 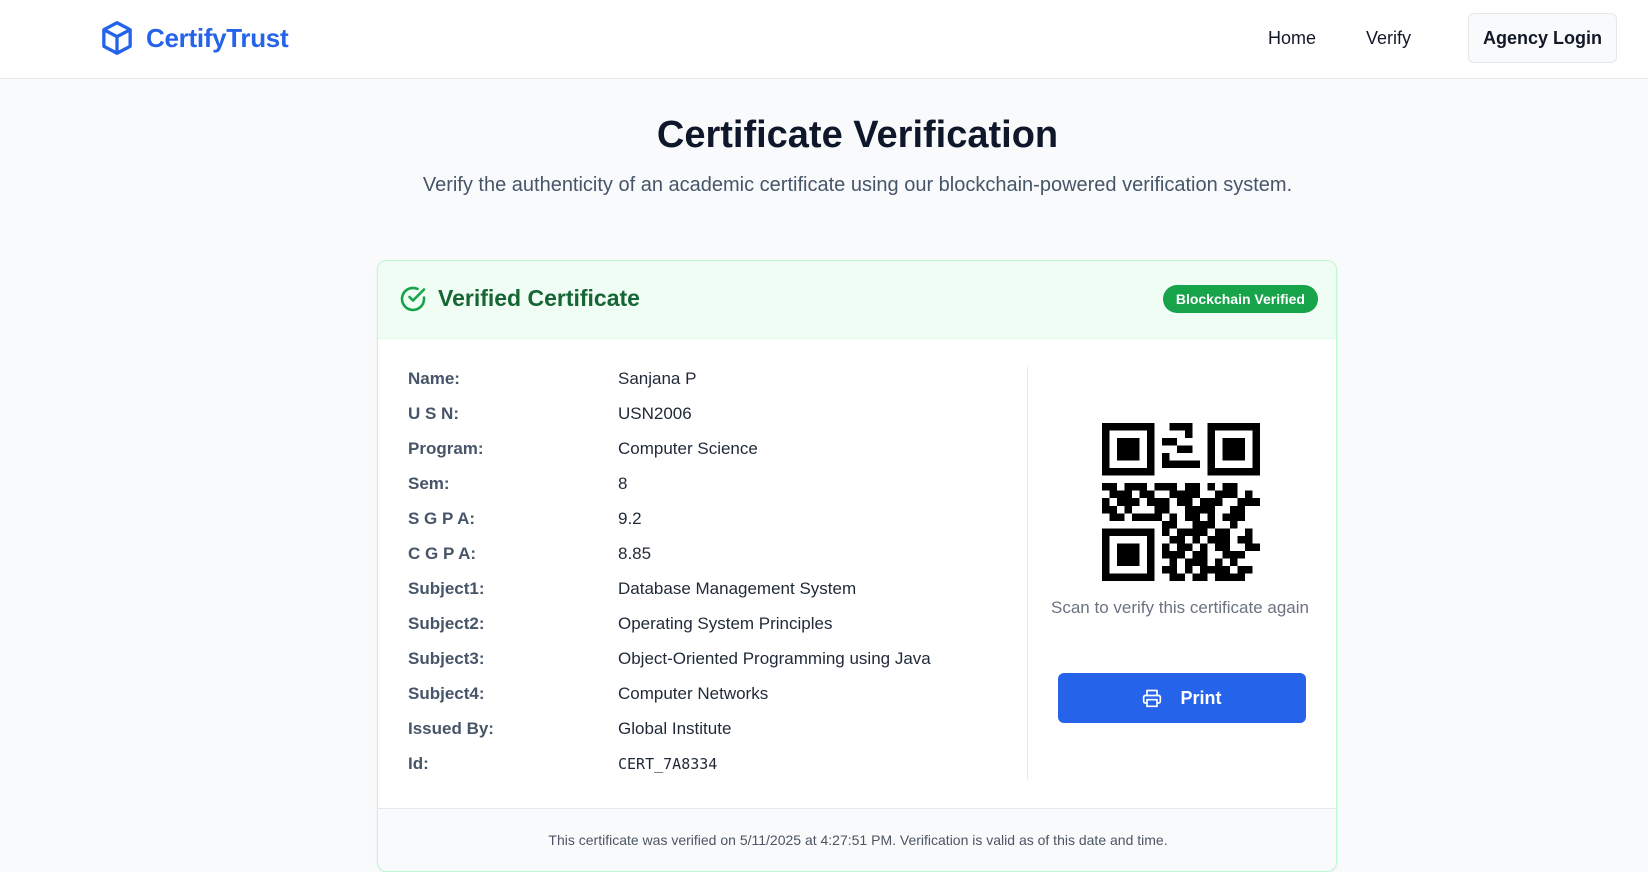 What do you see at coordinates (446, 588) in the screenshot?
I see `detail-label: Subject1:` at bounding box center [446, 588].